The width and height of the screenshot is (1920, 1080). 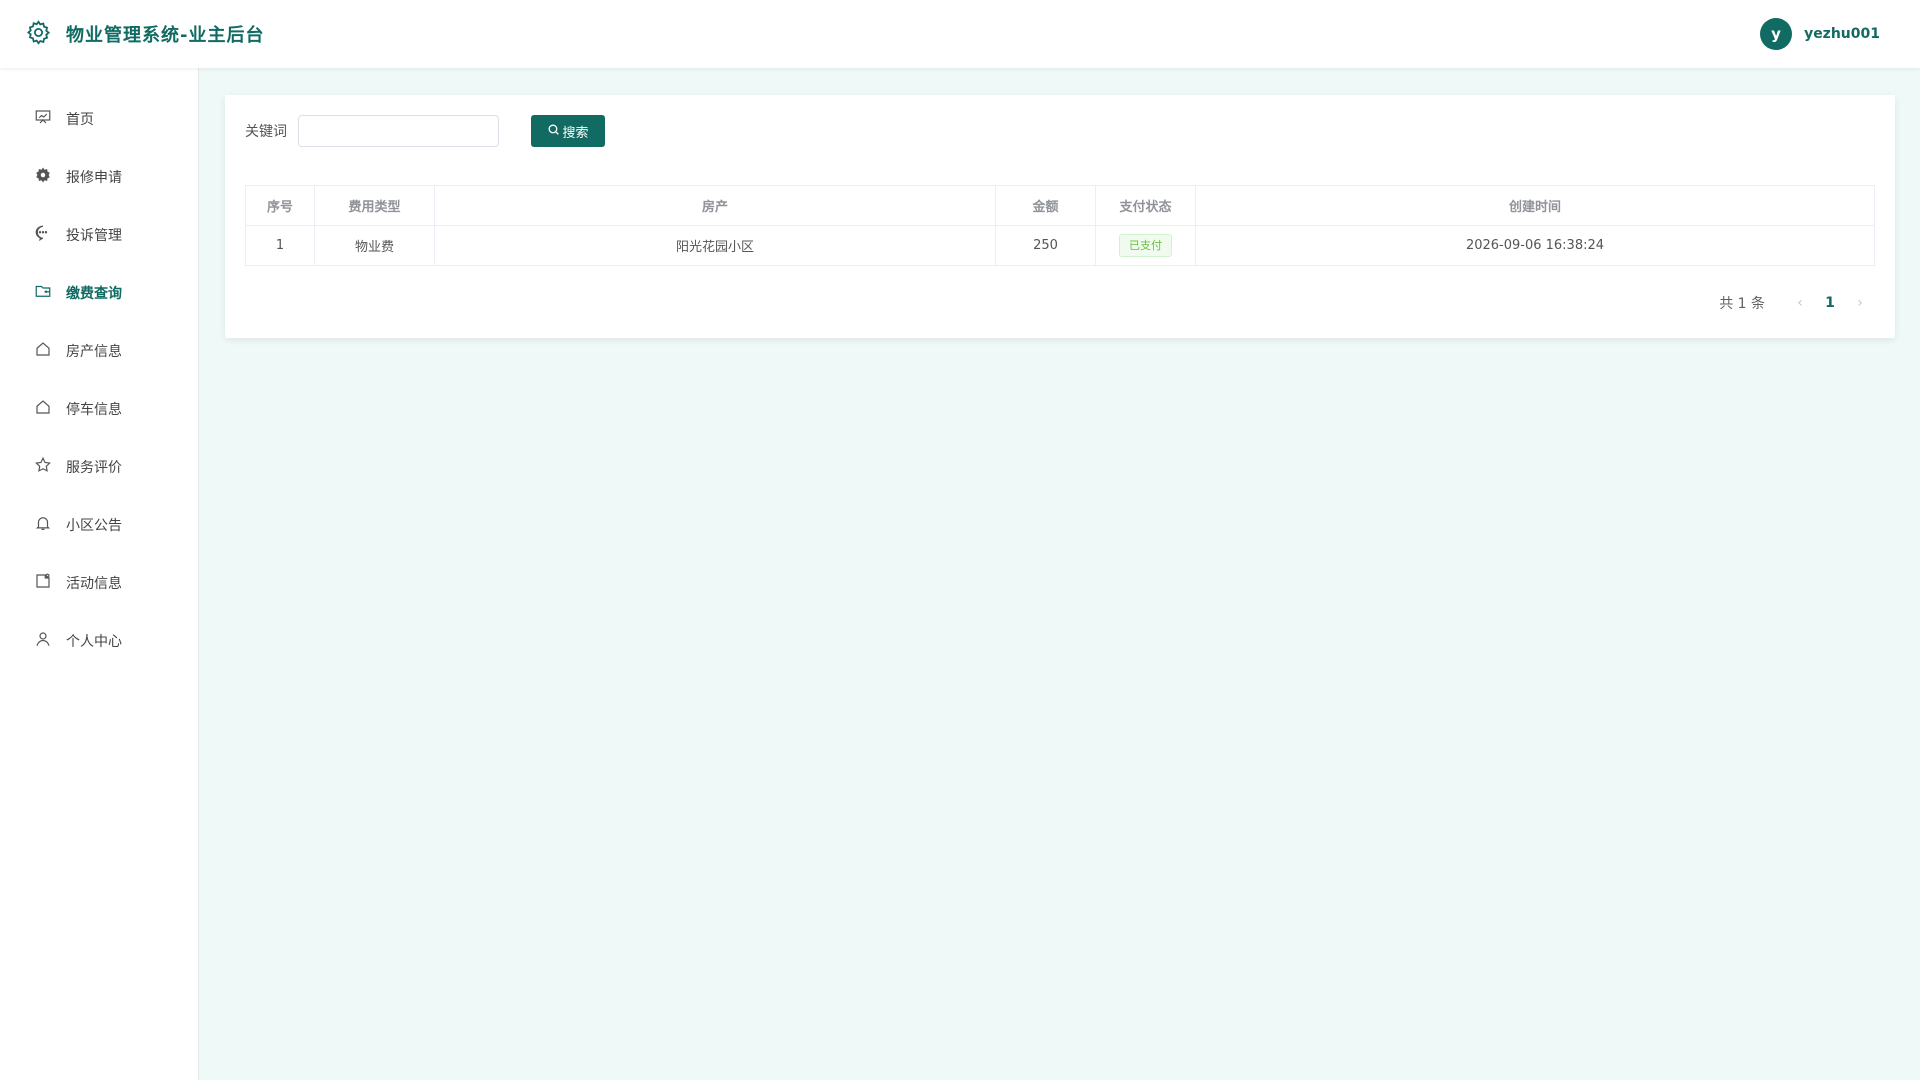 I want to click on sidebar-item-parking: 停车信息, so click(x=99, y=409).